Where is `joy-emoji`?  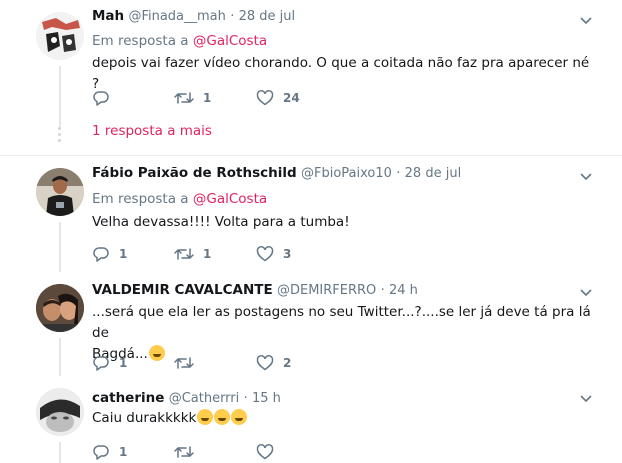
joy-emoji is located at coordinates (222, 417).